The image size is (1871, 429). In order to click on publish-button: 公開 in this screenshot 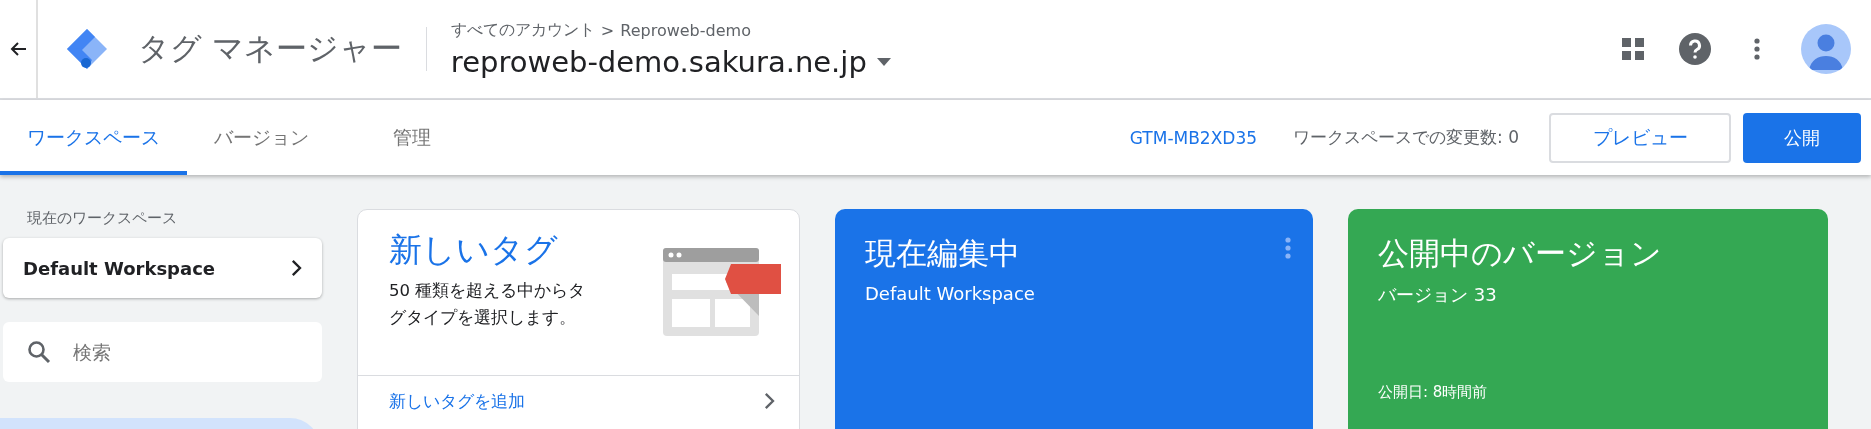, I will do `click(1802, 137)`.